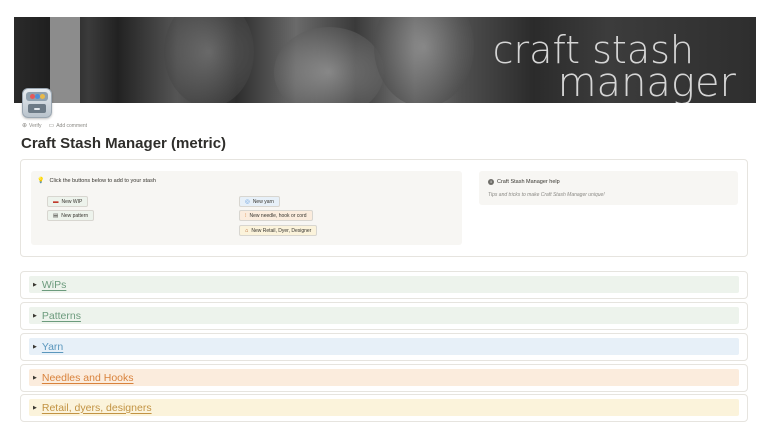  I want to click on page-title: Craft Stash Manager (metric), so click(124, 143).